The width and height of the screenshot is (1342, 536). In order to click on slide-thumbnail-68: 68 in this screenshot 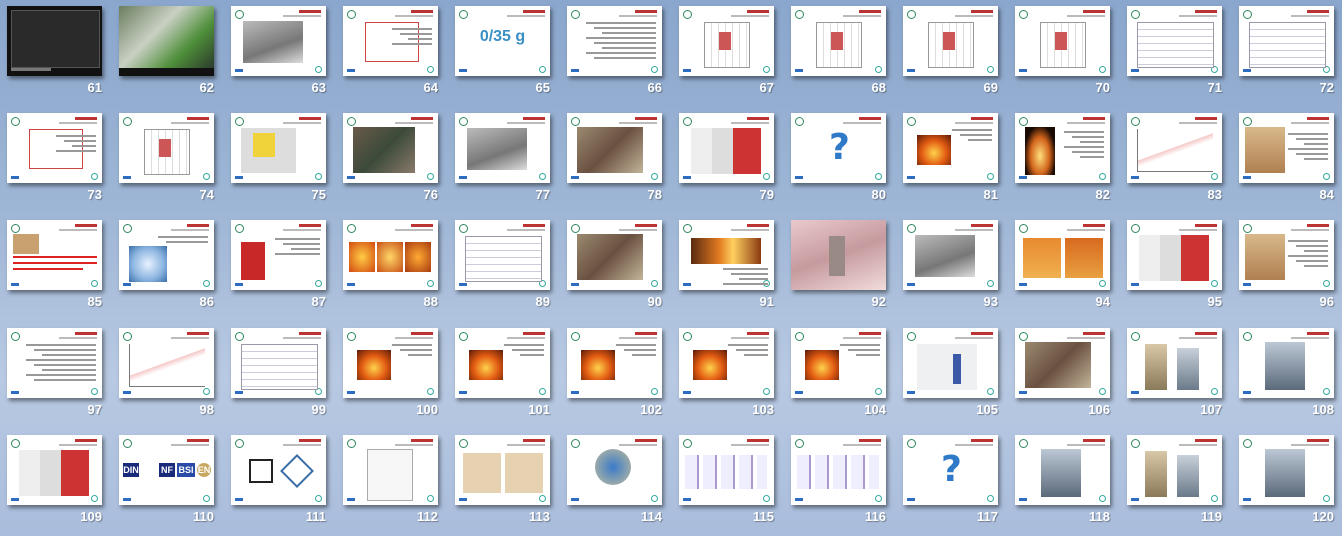, I will do `click(840, 53)`.